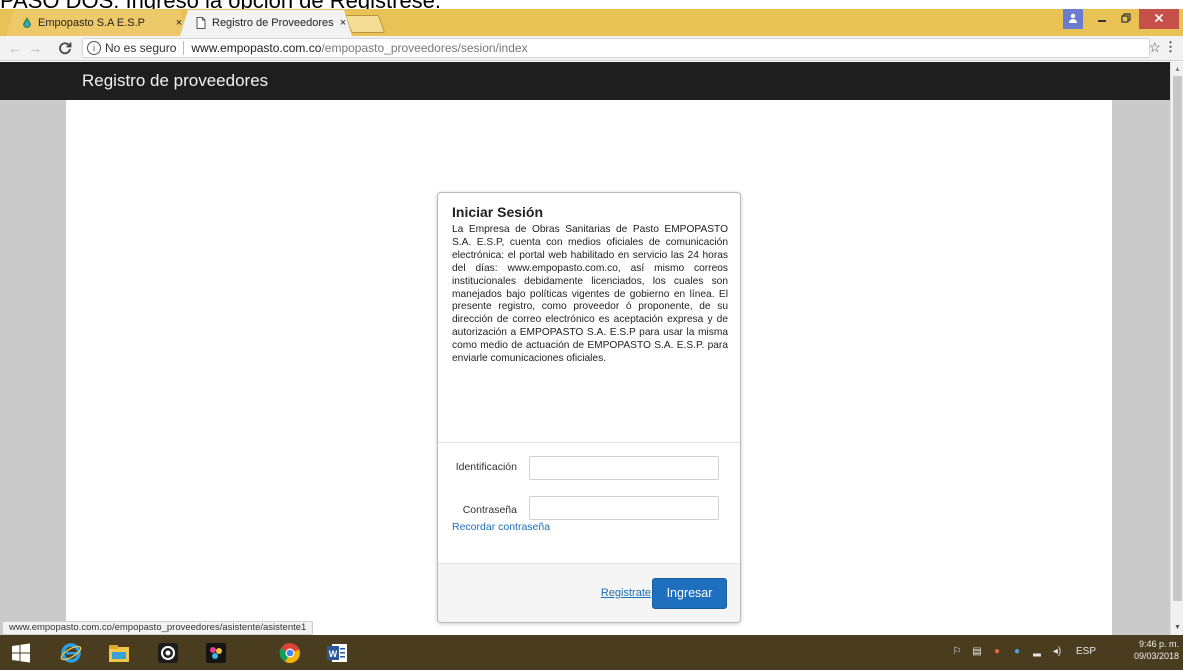  I want to click on id-label: Identificación, so click(486, 467).